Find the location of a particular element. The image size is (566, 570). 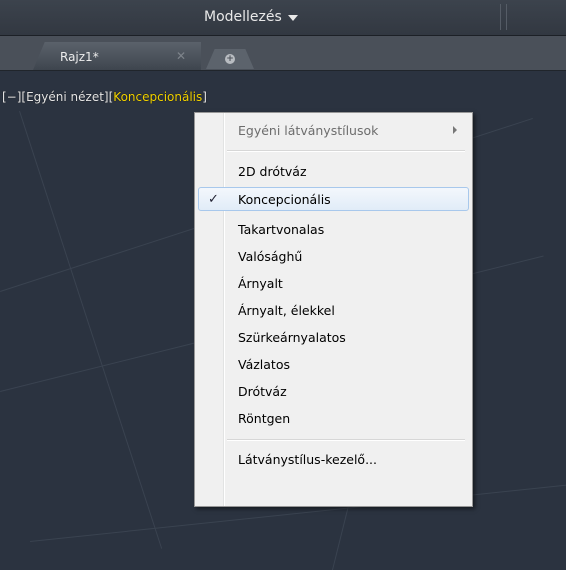

menu-item-hidden: Takartvonalas is located at coordinates (333, 229).